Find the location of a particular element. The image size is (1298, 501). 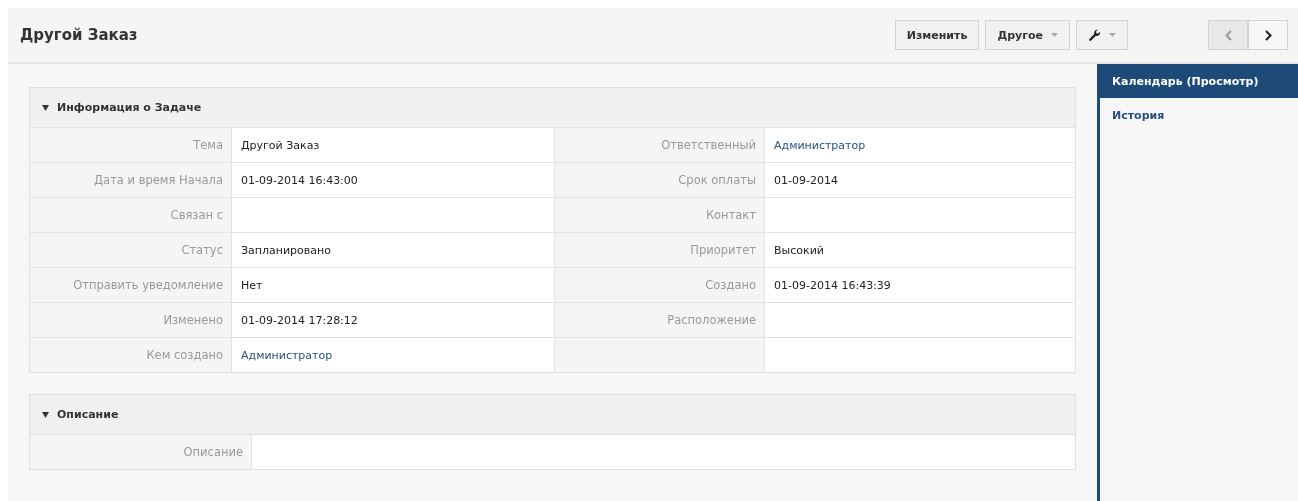

sidebar-item: История is located at coordinates (1199, 115).